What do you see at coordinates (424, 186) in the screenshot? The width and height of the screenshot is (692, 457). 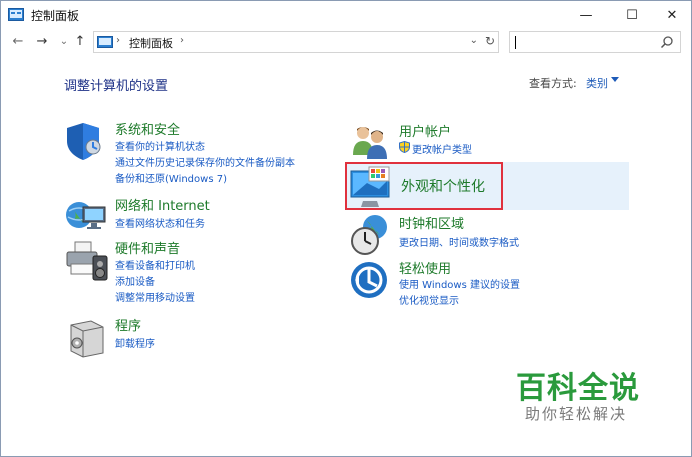 I see `red-highlight-box` at bounding box center [424, 186].